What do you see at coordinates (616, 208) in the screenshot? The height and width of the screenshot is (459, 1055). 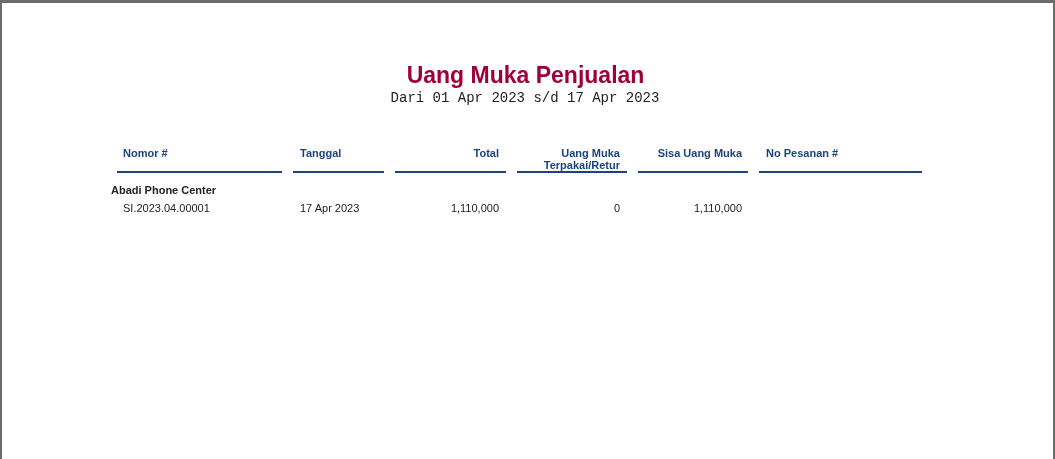 I see `table-cell: 0` at bounding box center [616, 208].